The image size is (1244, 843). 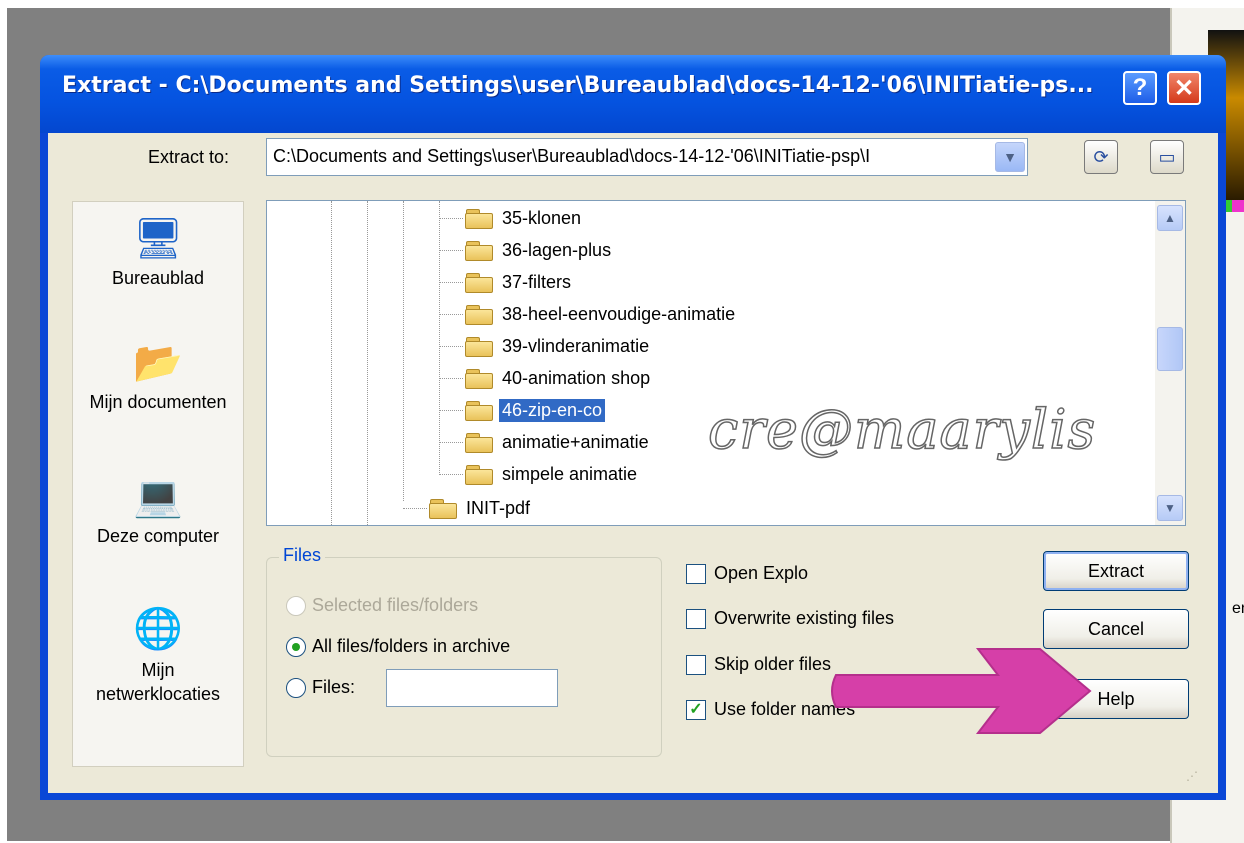 What do you see at coordinates (158, 278) in the screenshot?
I see `place-label: Bureaublad` at bounding box center [158, 278].